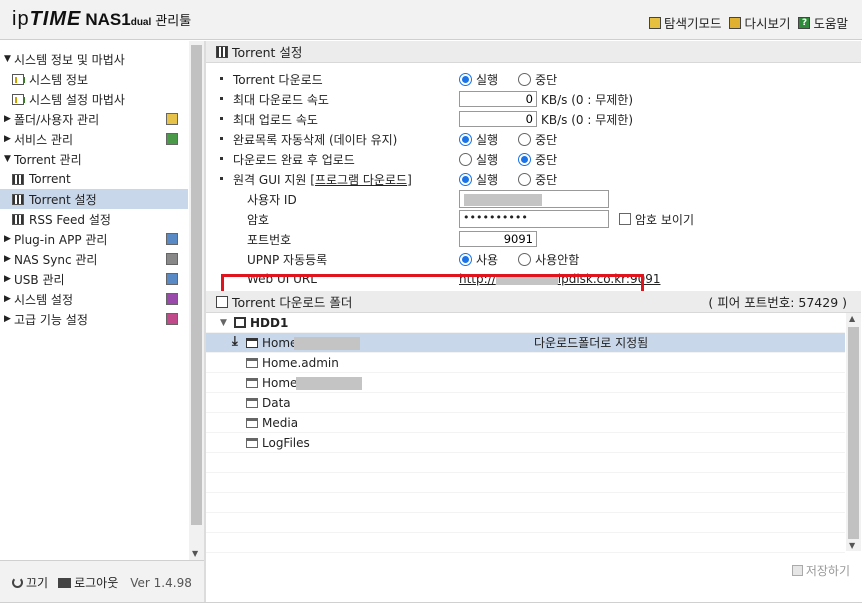 This screenshot has width=862, height=610. I want to click on password-label: 암호, so click(258, 219).